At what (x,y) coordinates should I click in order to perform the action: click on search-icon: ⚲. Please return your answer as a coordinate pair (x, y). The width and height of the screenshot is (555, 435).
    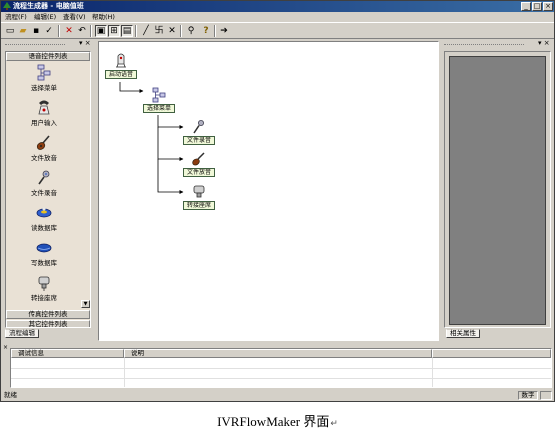
    Looking at the image, I should click on (191, 31).